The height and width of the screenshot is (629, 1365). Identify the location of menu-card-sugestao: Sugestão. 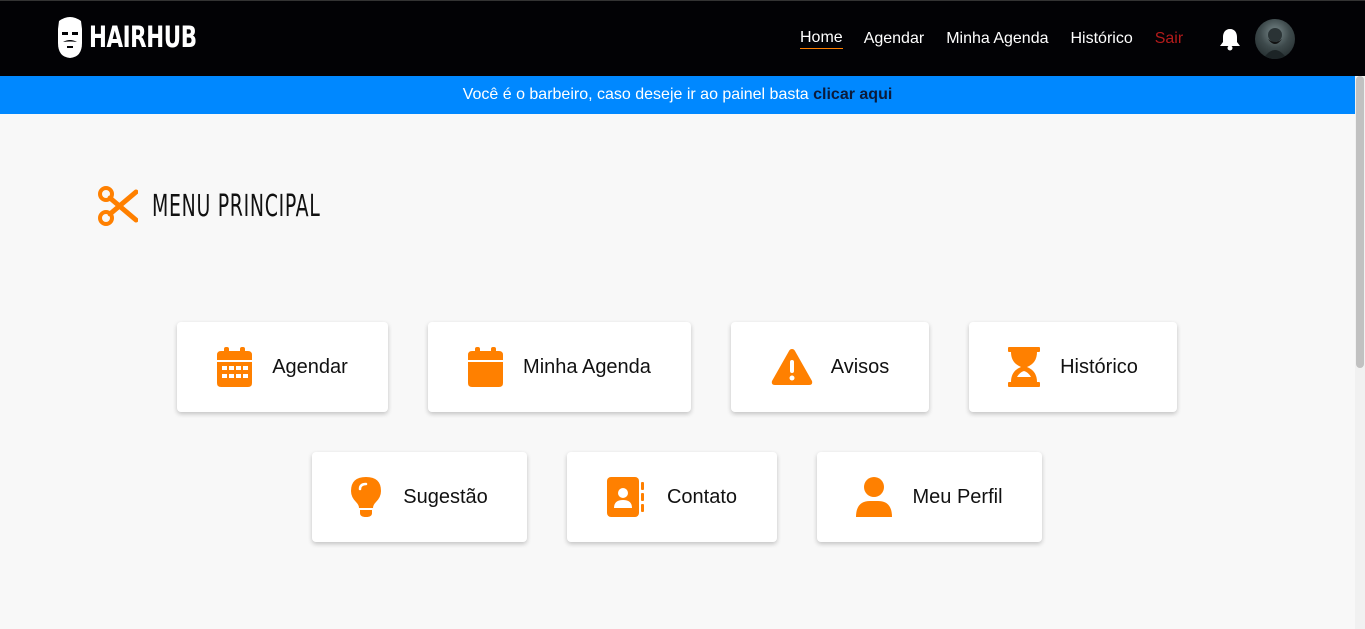
(419, 497).